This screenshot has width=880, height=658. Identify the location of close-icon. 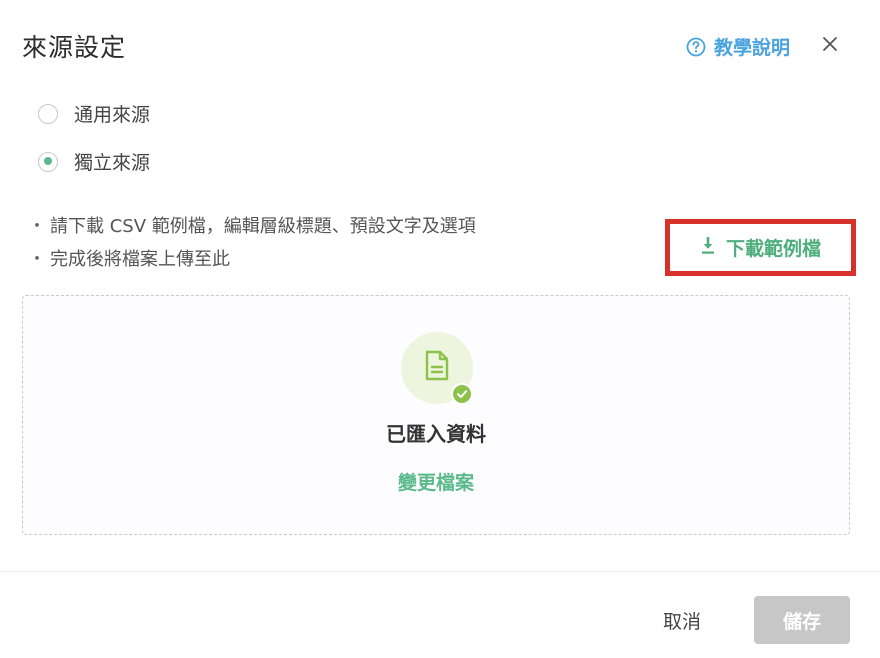
(830, 46).